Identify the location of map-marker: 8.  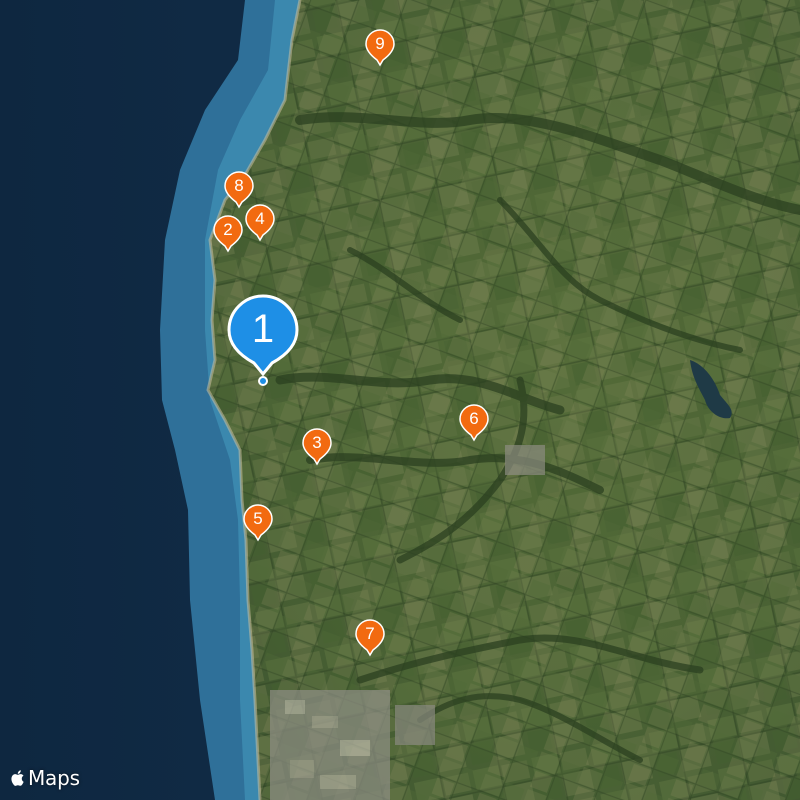
(239, 190).